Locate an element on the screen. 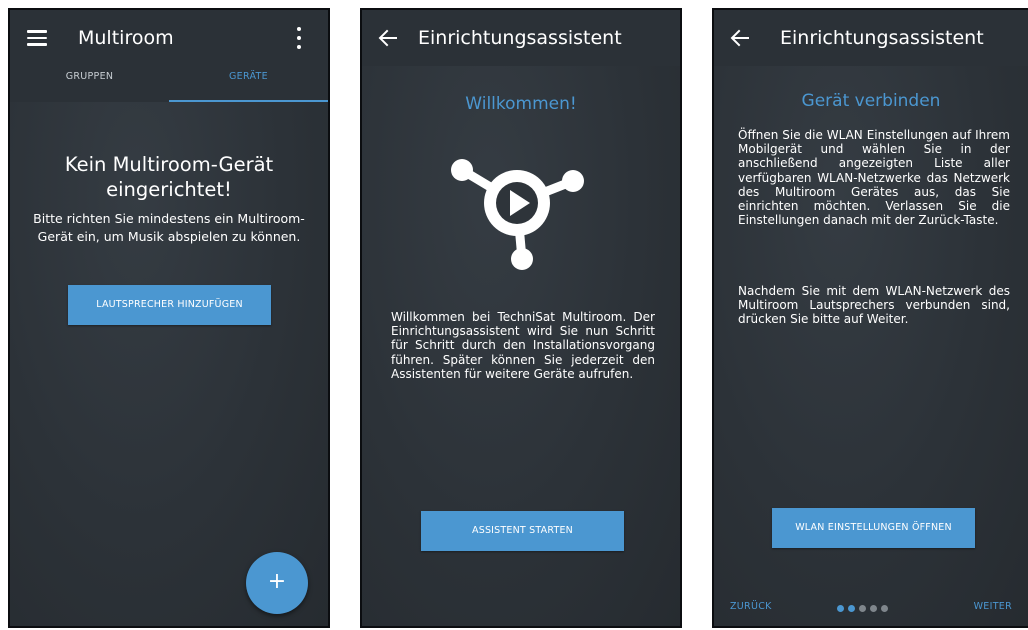  tab-groups: GRUPPEN is located at coordinates (89, 84).